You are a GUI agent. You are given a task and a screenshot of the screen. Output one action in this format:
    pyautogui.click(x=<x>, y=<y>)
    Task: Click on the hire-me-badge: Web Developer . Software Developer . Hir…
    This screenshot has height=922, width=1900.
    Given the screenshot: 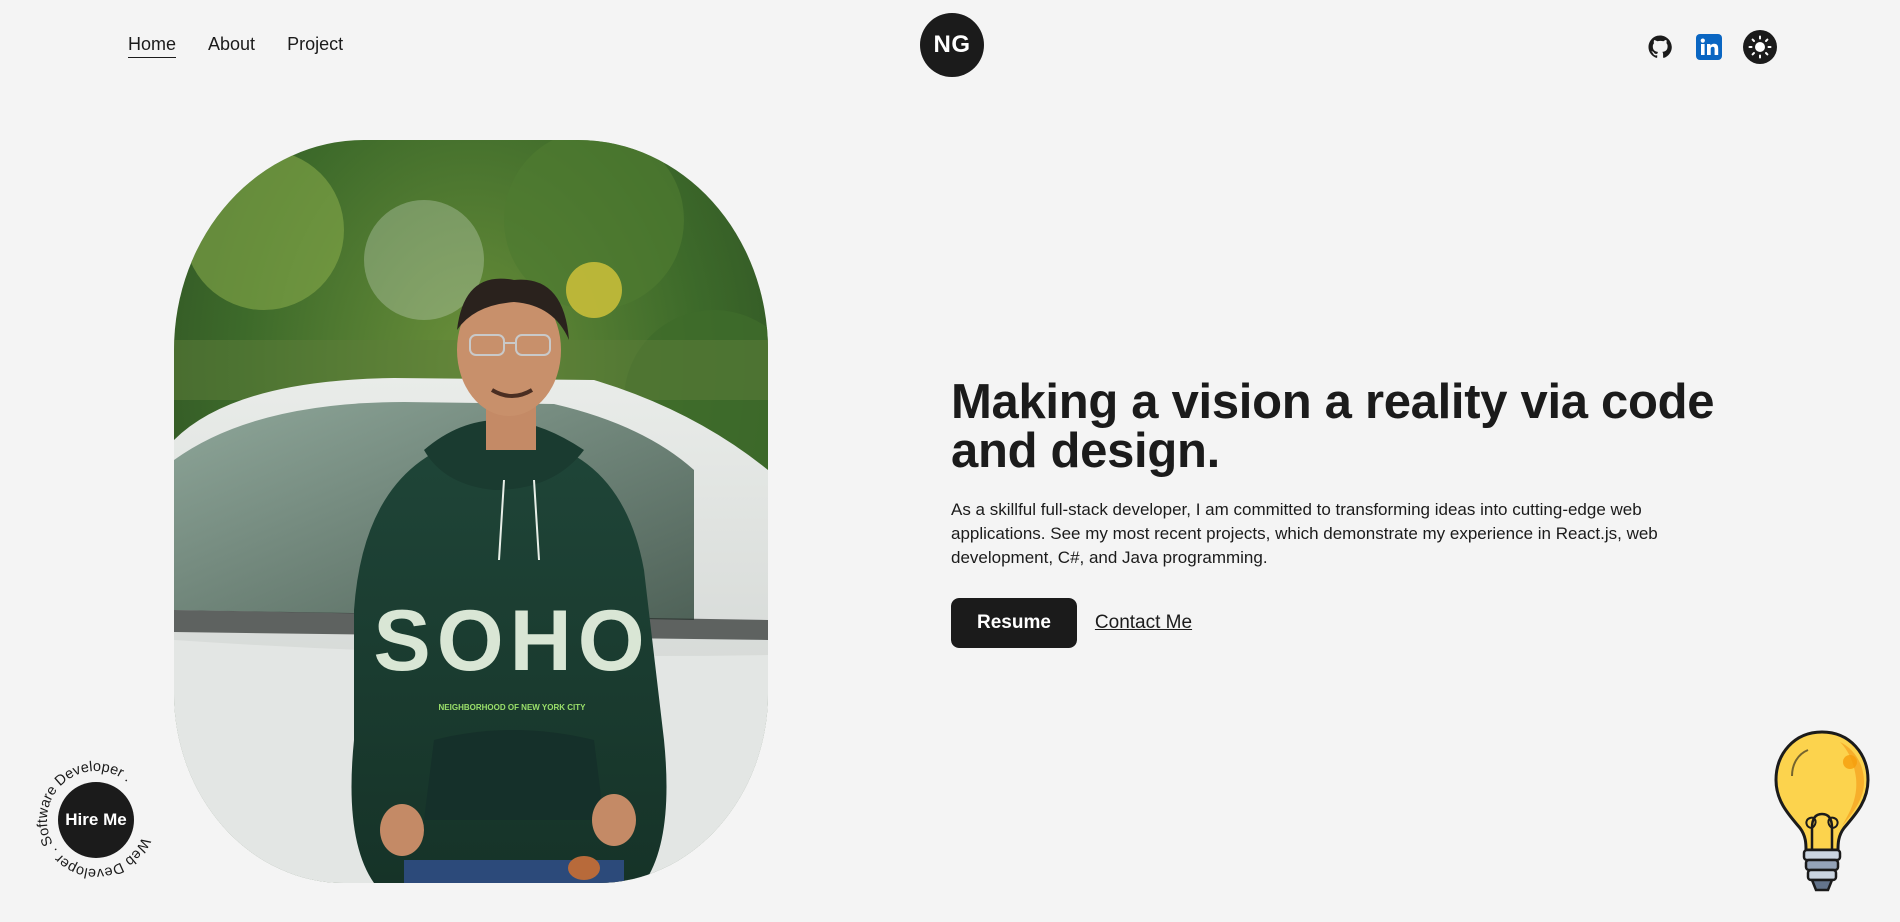 What is the action you would take?
    pyautogui.click(x=96, y=820)
    